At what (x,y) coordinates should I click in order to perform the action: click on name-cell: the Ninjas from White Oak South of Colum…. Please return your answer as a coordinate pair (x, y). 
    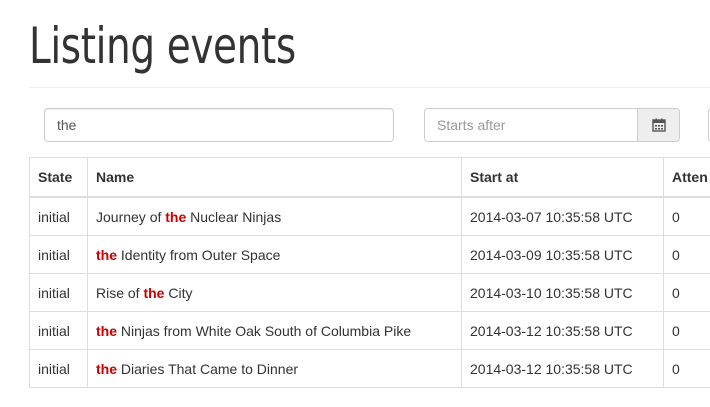
    Looking at the image, I should click on (274, 330).